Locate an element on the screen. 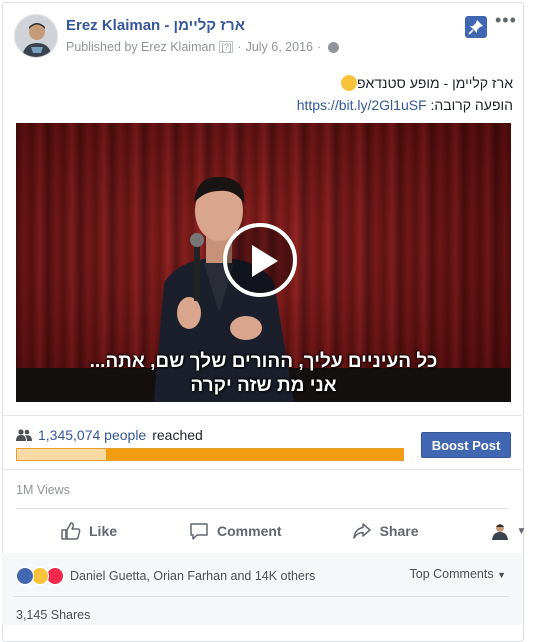 This screenshot has width=534, height=642. reach-summary: 1,345,074 people reached is located at coordinates (109, 435).